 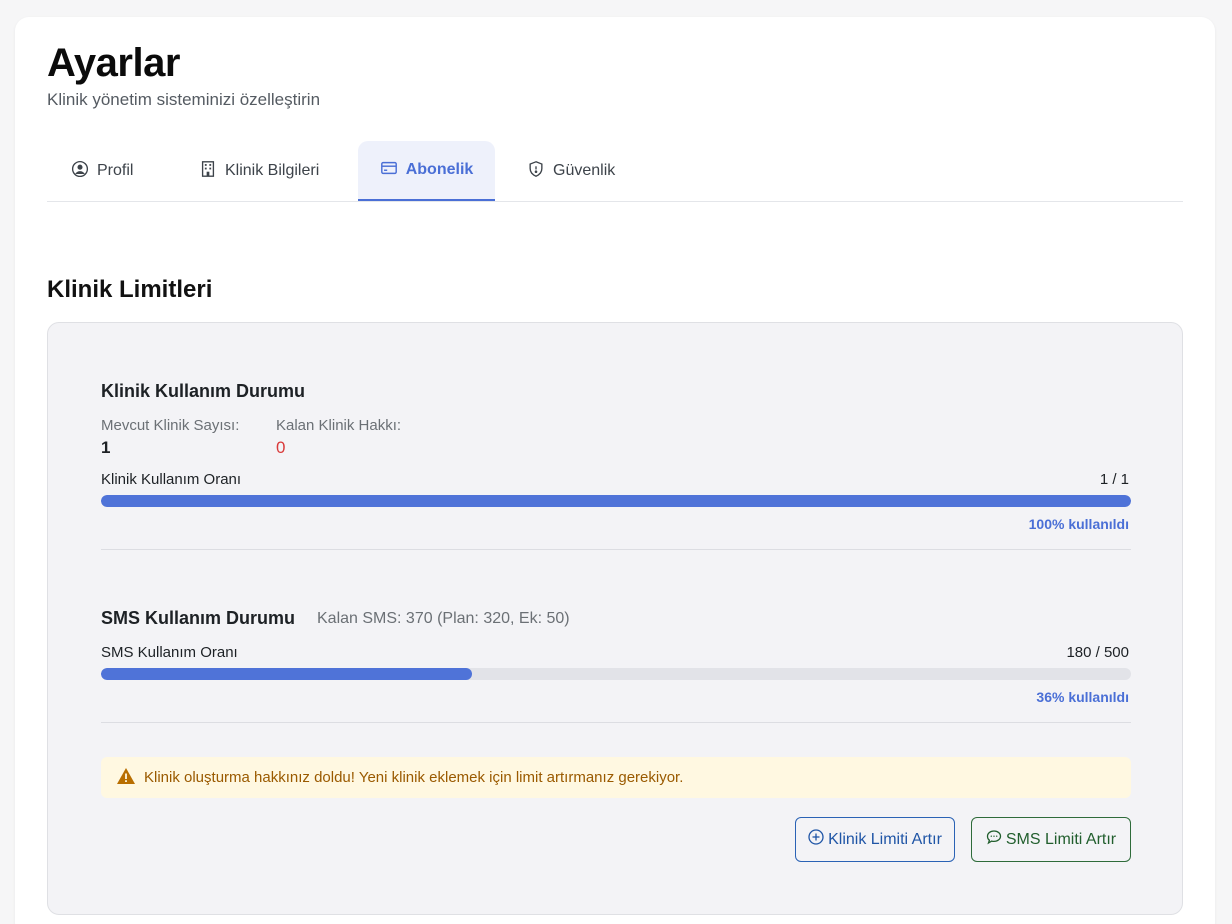 What do you see at coordinates (885, 839) in the screenshot?
I see `button-label: Klinik Limiti Artır` at bounding box center [885, 839].